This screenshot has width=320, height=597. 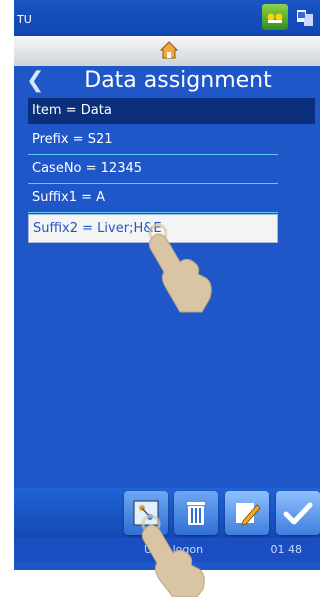 What do you see at coordinates (167, 18) in the screenshot?
I see `status-bar: TU` at bounding box center [167, 18].